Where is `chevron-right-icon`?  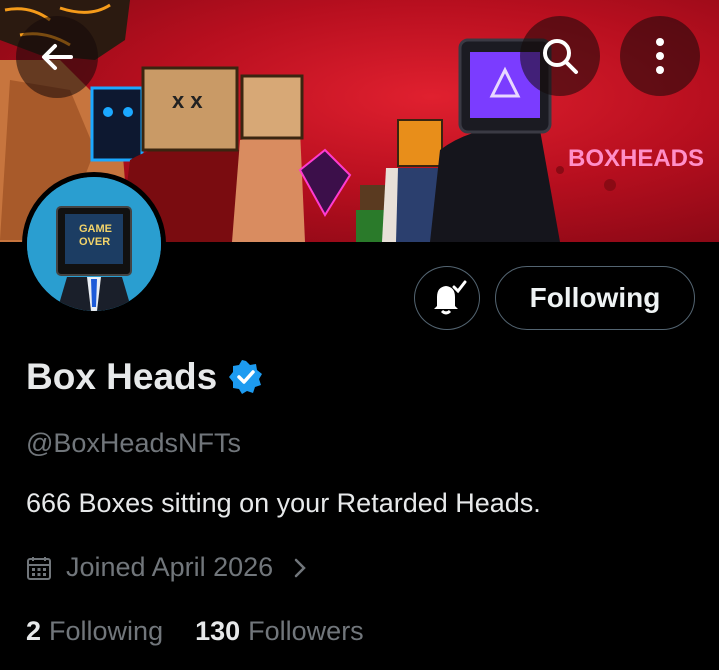 chevron-right-icon is located at coordinates (300, 567).